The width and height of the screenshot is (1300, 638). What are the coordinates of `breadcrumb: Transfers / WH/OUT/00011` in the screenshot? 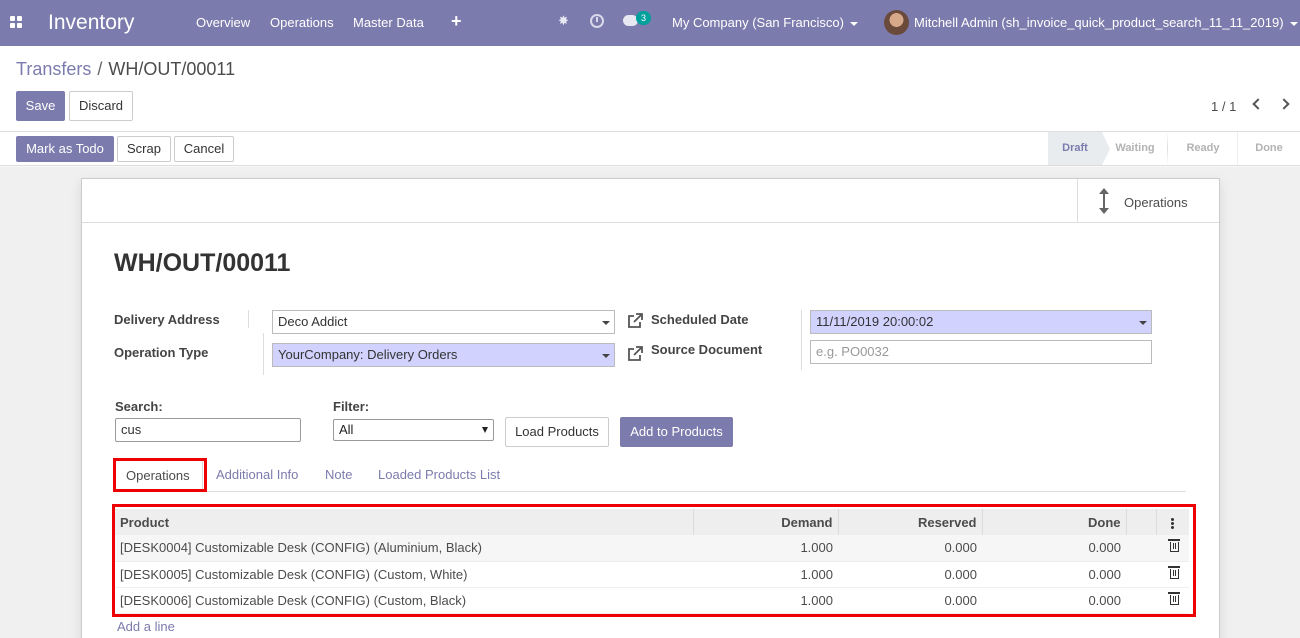 It's located at (125, 69).